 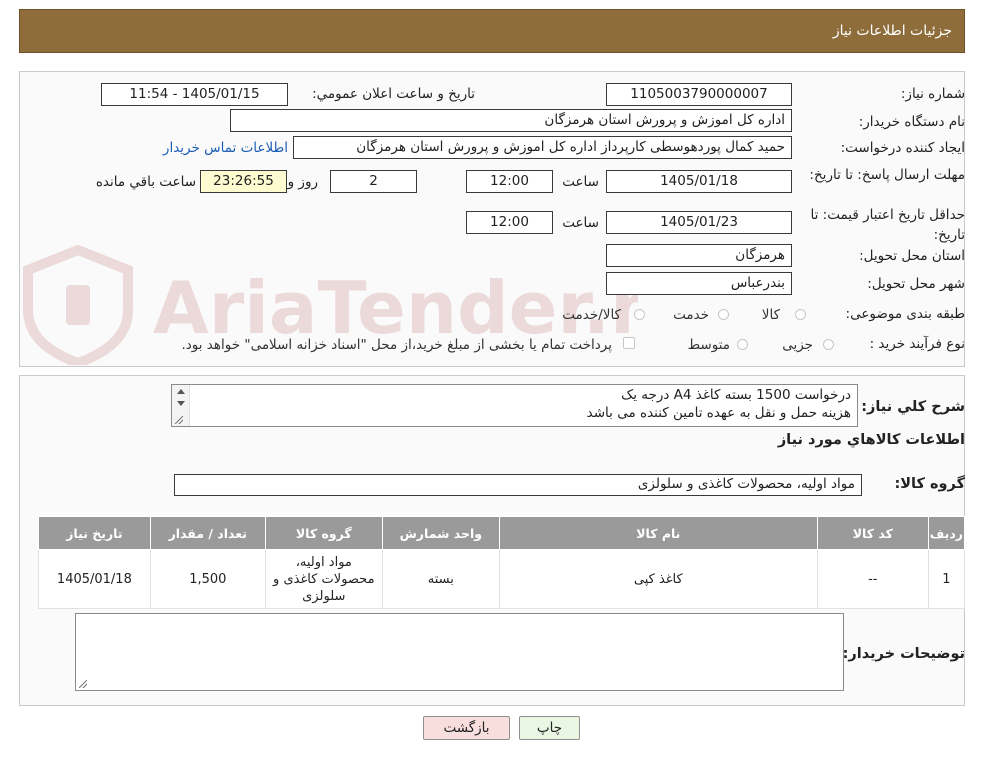 I want to click on scroll-up-icon, so click(x=181, y=391).